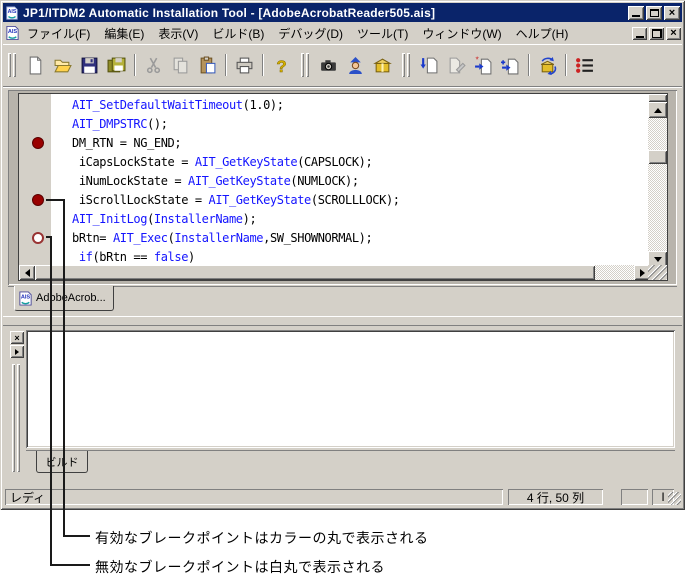  I want to click on split-handle, so click(657, 98).